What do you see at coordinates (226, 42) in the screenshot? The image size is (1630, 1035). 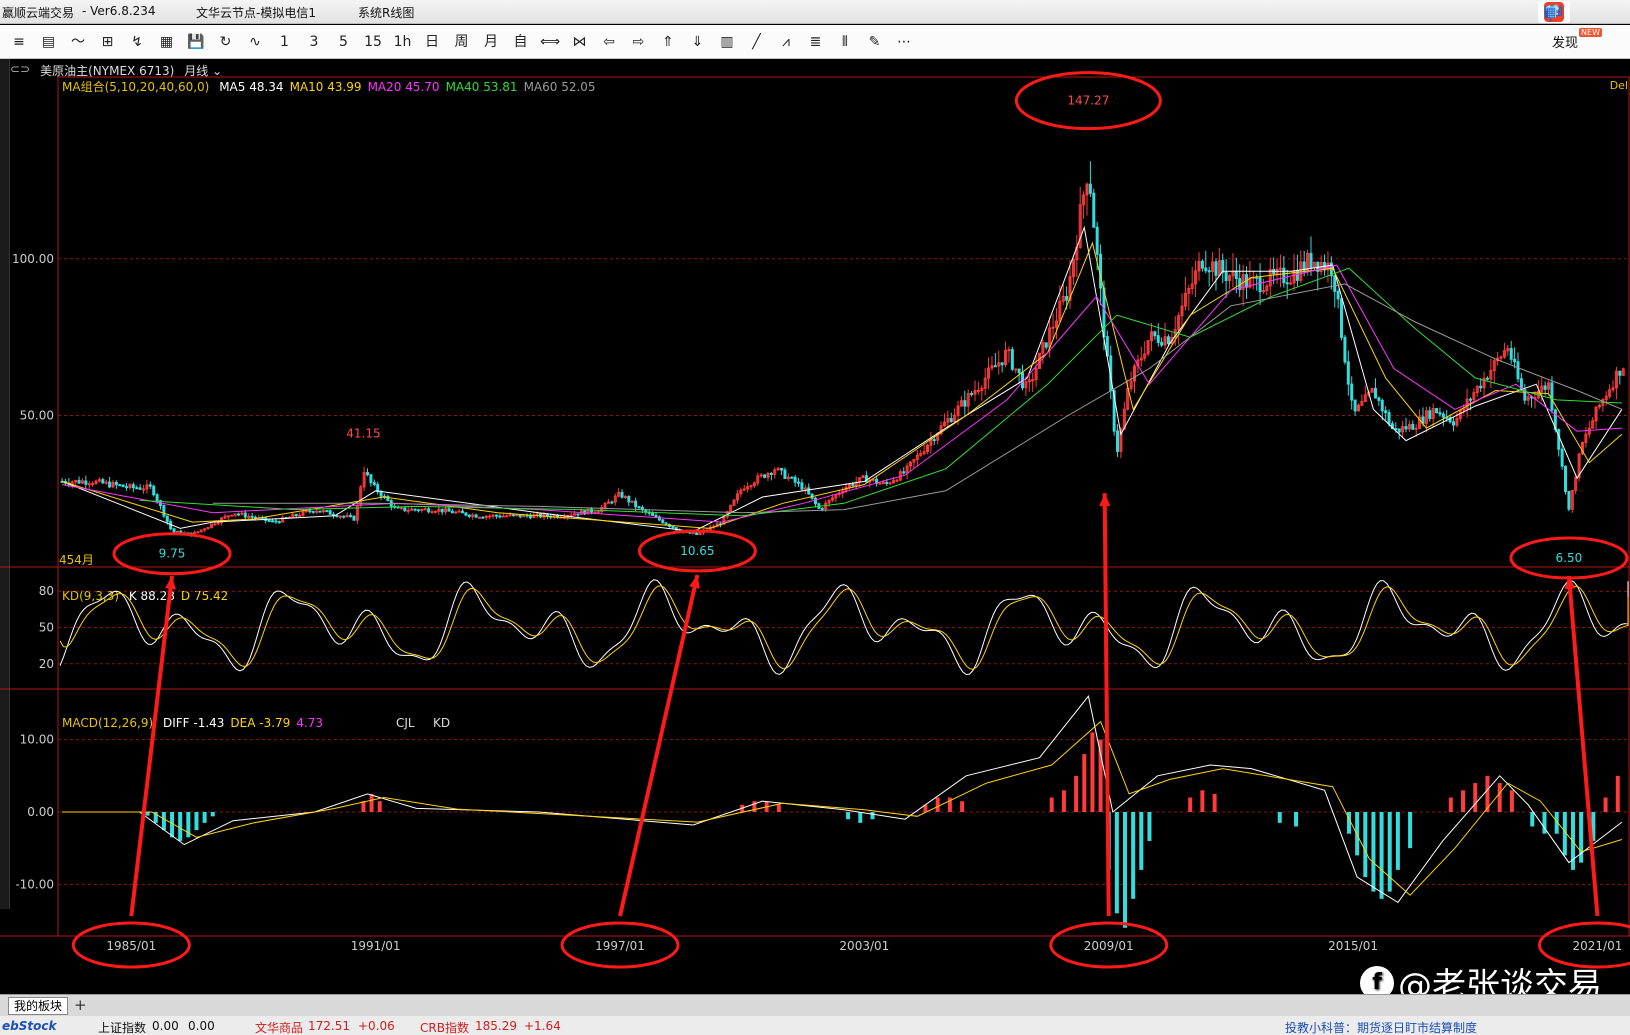 I see `toolbar-button: ↻` at bounding box center [226, 42].